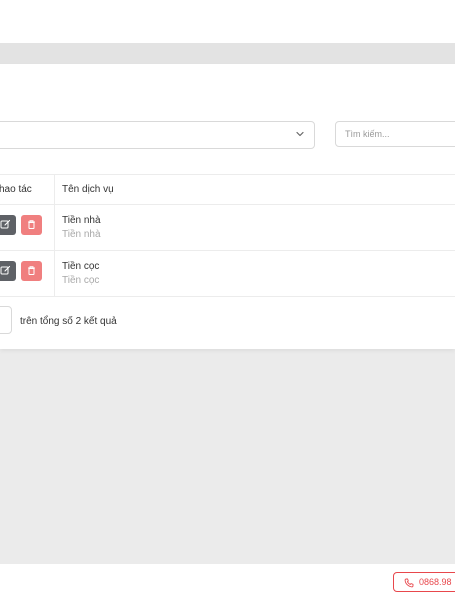  Describe the element at coordinates (157, 135) in the screenshot. I see `service-filter-select` at that location.